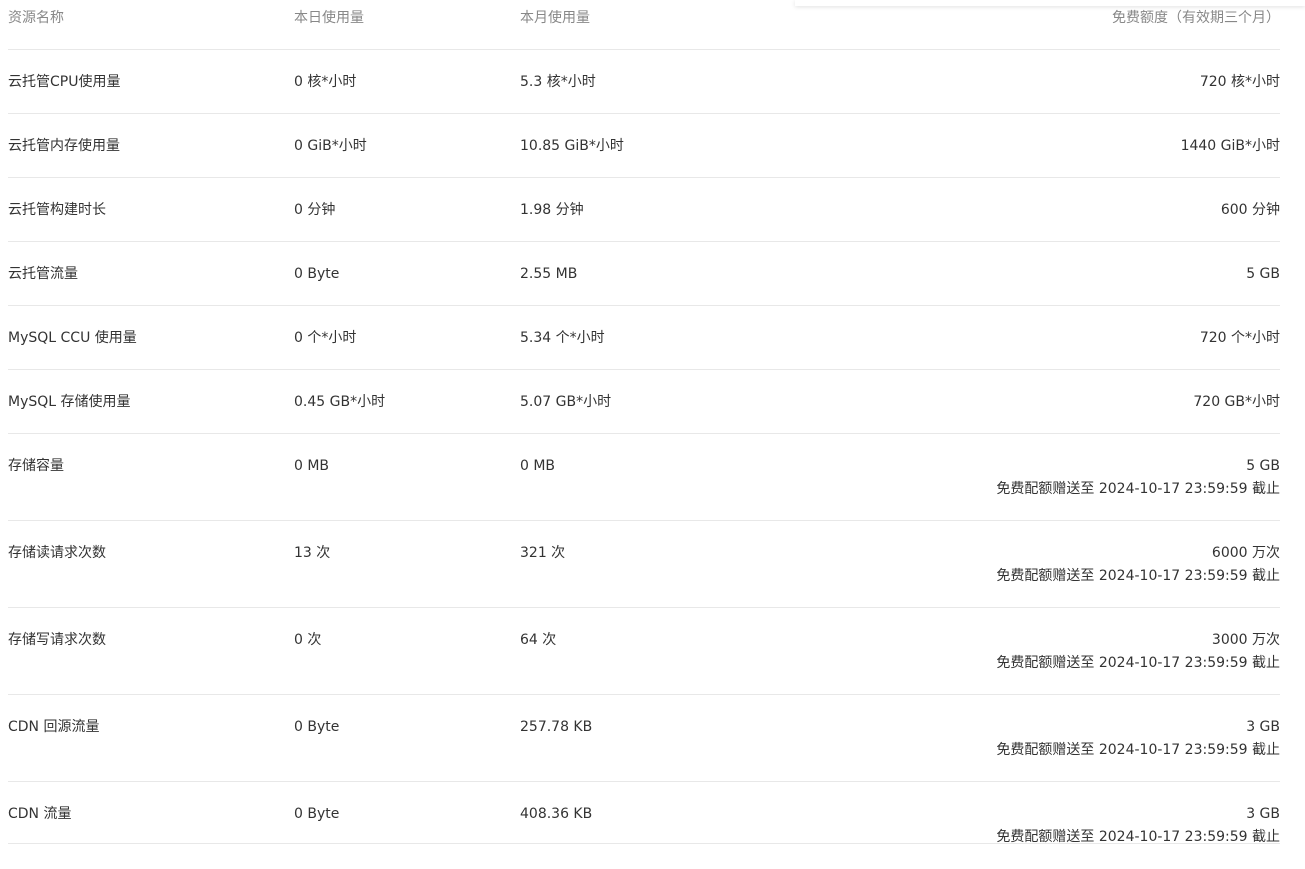 The width and height of the screenshot is (1305, 869). I want to click on monthly-usage: 5.3 核*小时, so click(558, 82).